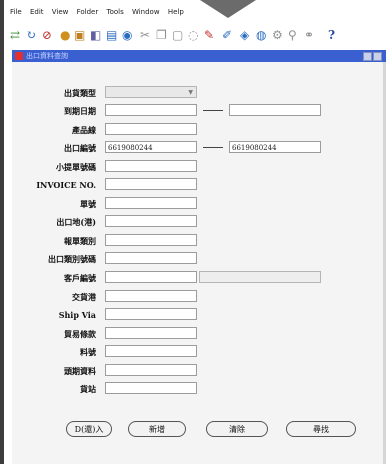  I want to click on toolbar: ⇄ ↻ ⊘ ● ▣ ◧ ▤ ◉ ✂ ❐ ▢ ◌ ✎ ✐ ◈ ◍ ⚙ ⚲ ⚭ ?, so click(198, 37).